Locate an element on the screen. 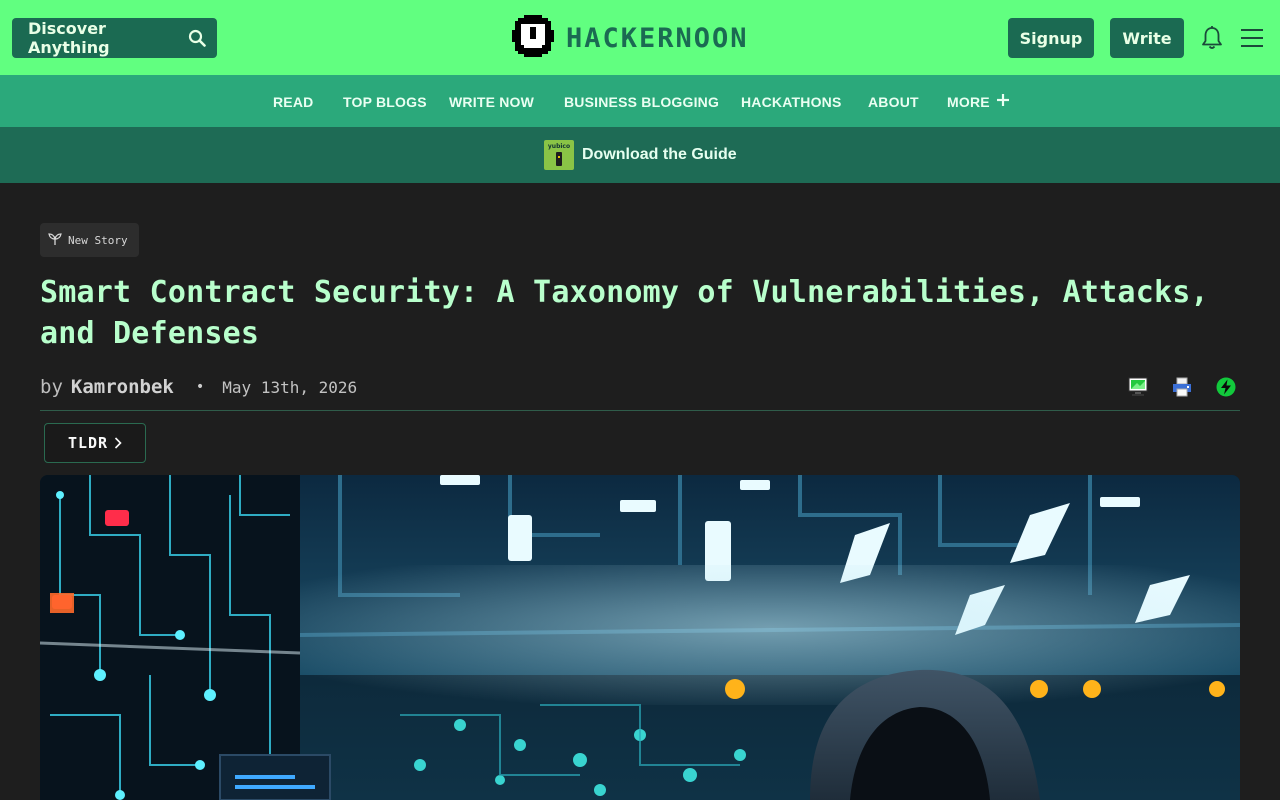 This screenshot has height=800, width=1280. promo-text: Download the Guide is located at coordinates (659, 154).